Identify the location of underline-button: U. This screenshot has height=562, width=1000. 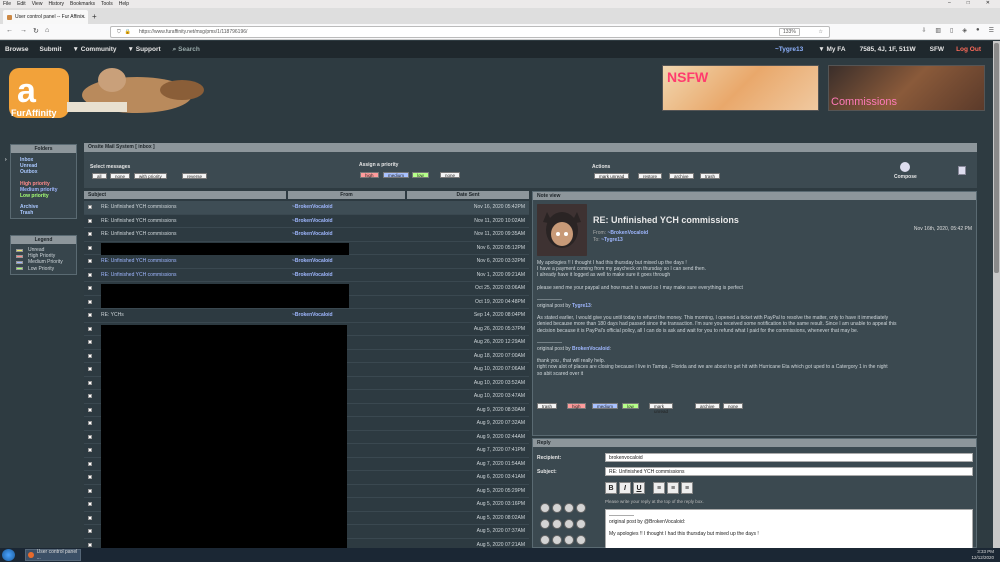
(639, 488).